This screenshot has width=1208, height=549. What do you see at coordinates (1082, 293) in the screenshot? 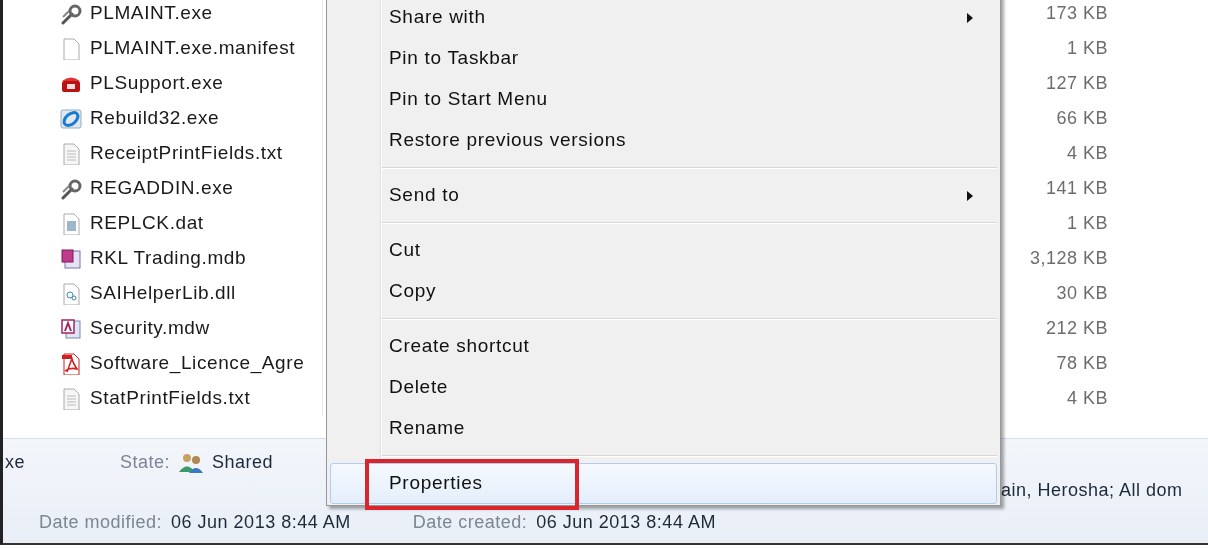
I see `file-size: 30 KB` at bounding box center [1082, 293].